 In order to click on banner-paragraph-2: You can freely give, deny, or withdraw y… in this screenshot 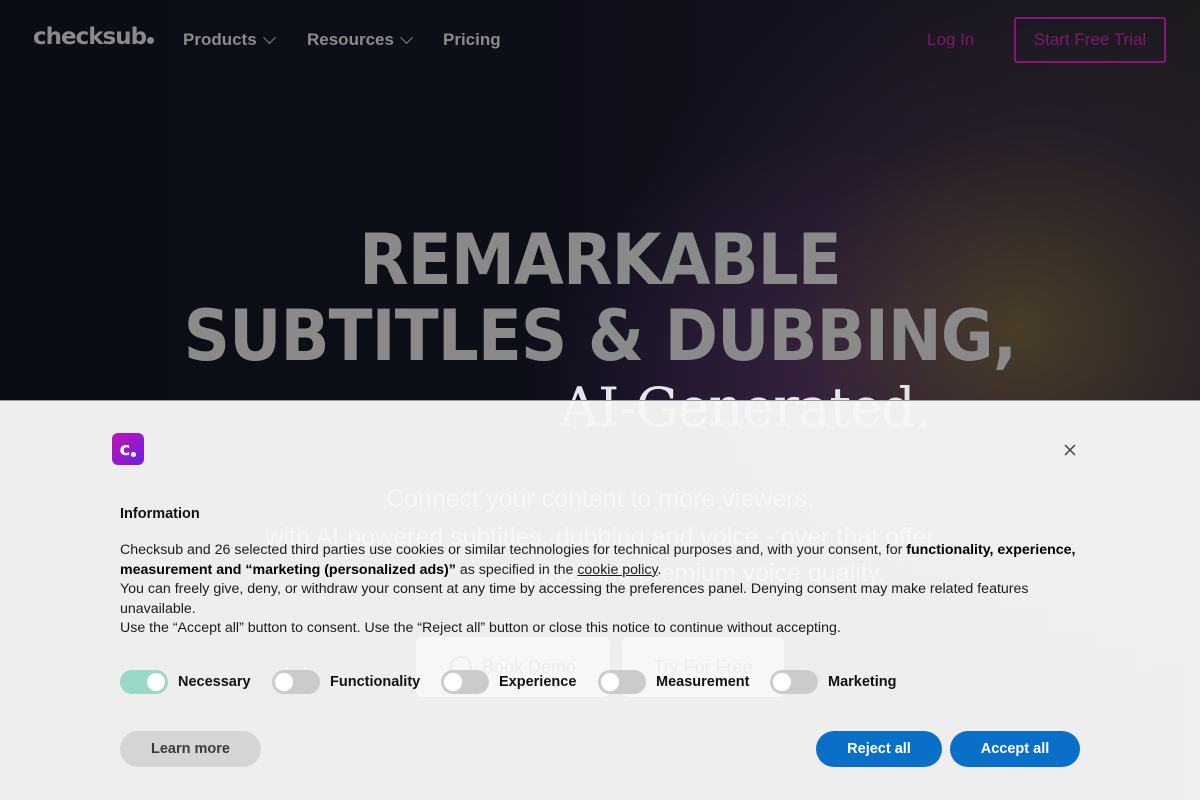, I will do `click(574, 599)`.